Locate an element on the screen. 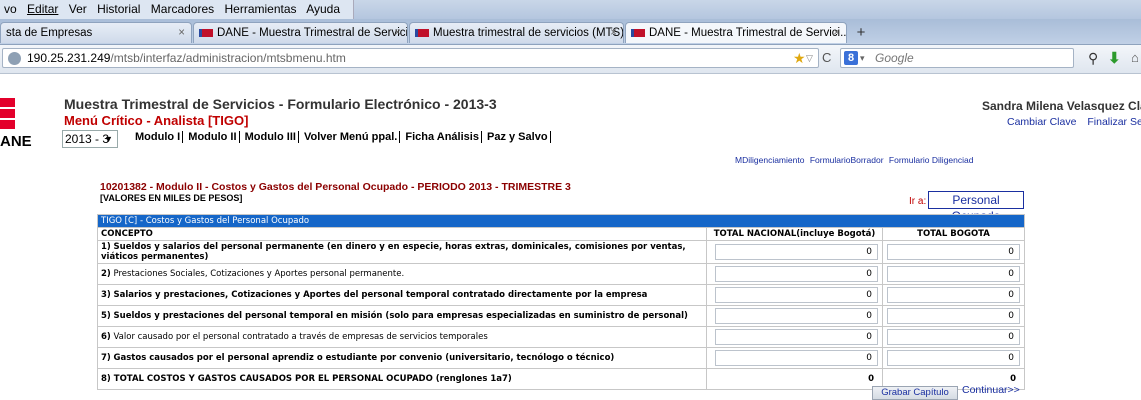 This screenshot has width=1141, height=400. engine-dropdown-icon: ▾ is located at coordinates (862, 58).